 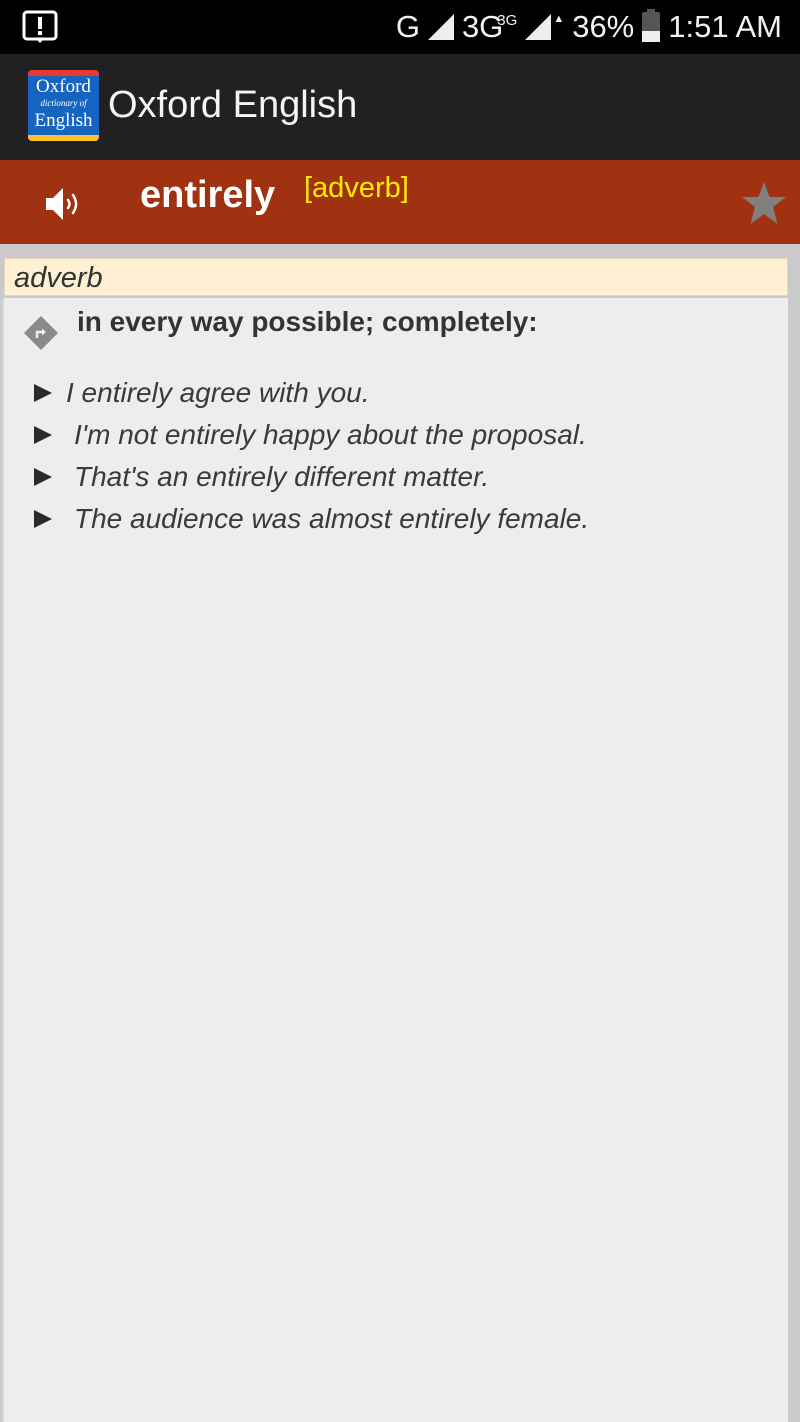 I want to click on battery-percent: 36%, so click(x=603, y=26).